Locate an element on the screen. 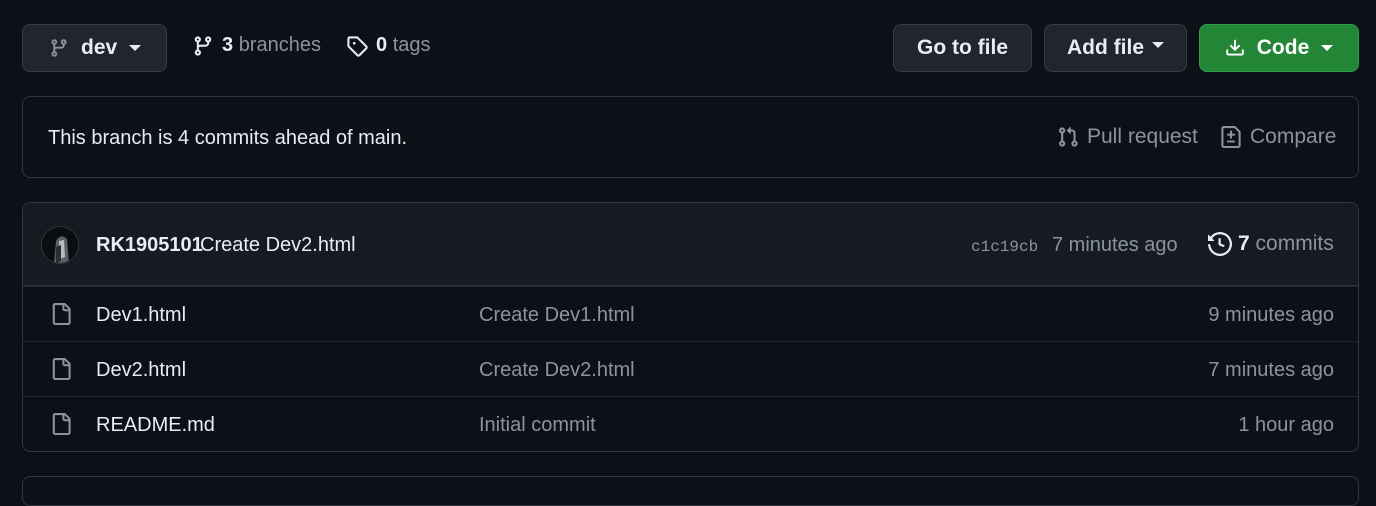 This screenshot has width=1376, height=506. file-name-link: README.md is located at coordinates (155, 425).